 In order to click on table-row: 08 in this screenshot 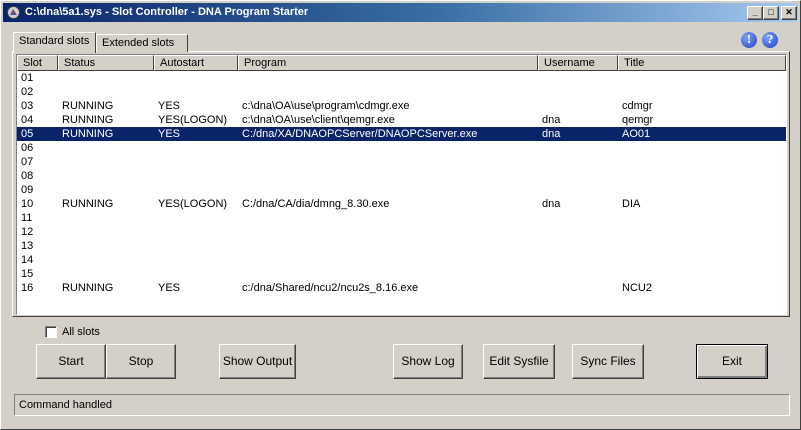, I will do `click(401, 176)`.